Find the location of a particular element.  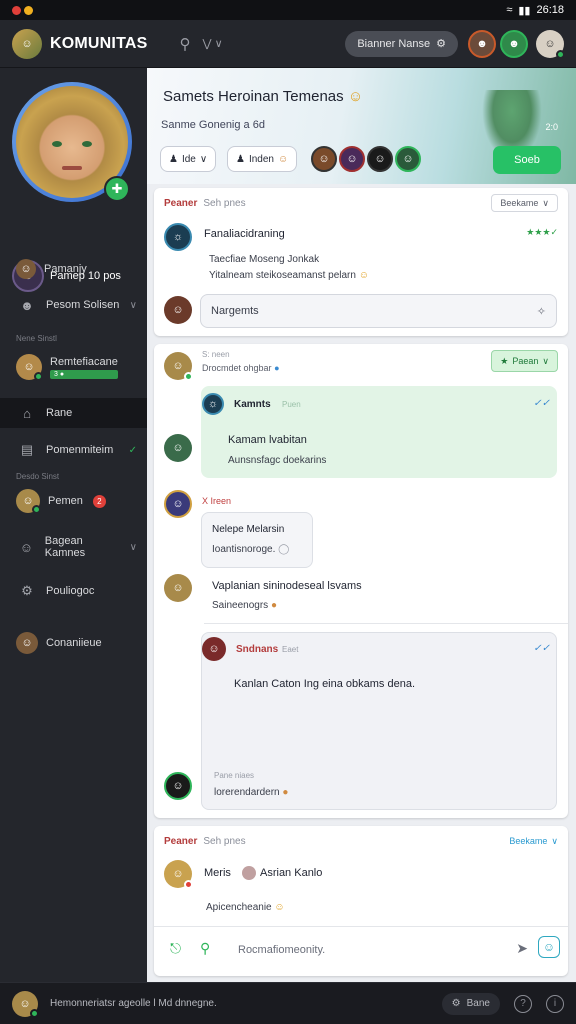

thread-tag-dropdown: ★ Paean ∨ is located at coordinates (524, 361).